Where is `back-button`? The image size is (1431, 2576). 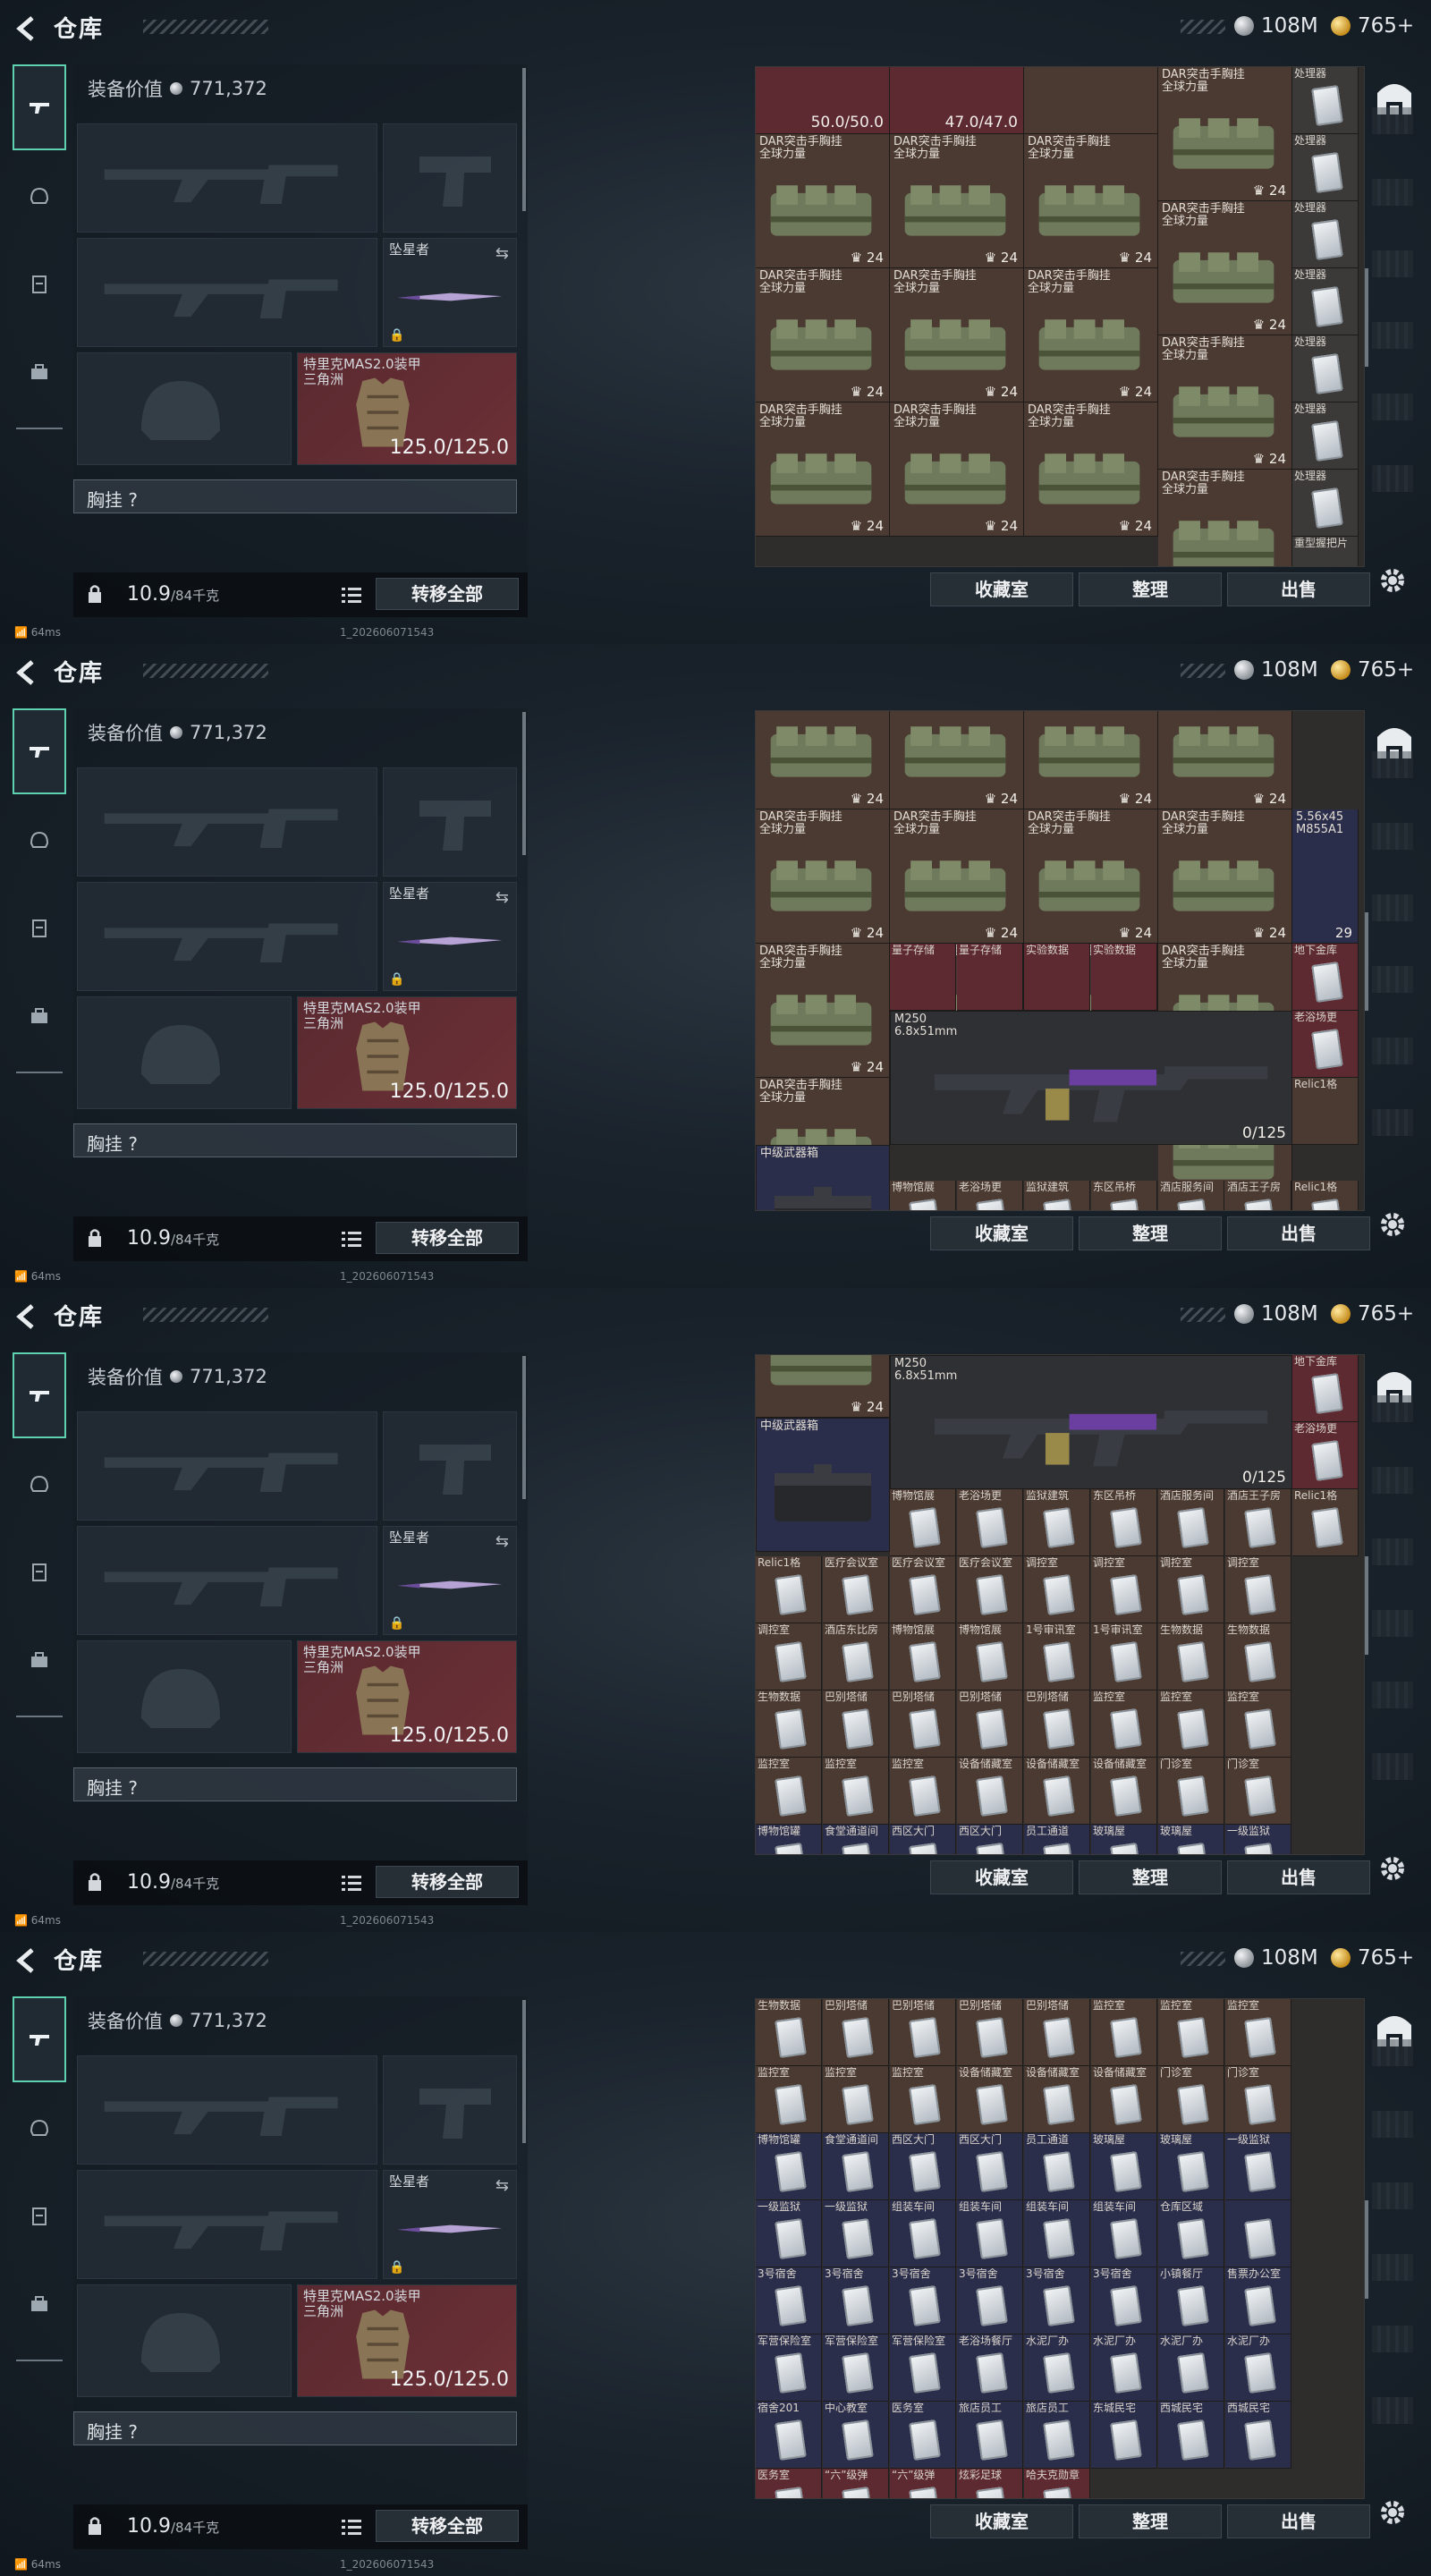 back-button is located at coordinates (28, 672).